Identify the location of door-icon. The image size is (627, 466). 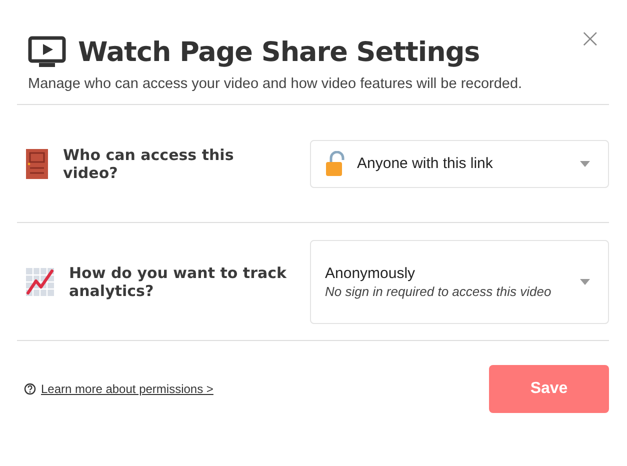
(37, 164).